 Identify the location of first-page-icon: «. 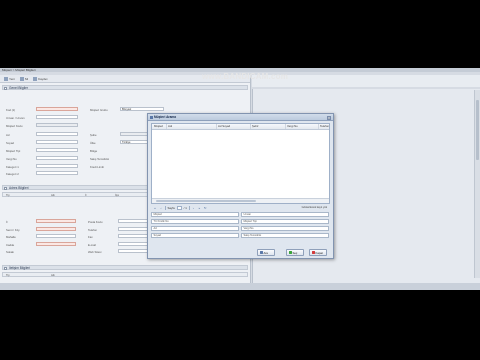
(155, 208).